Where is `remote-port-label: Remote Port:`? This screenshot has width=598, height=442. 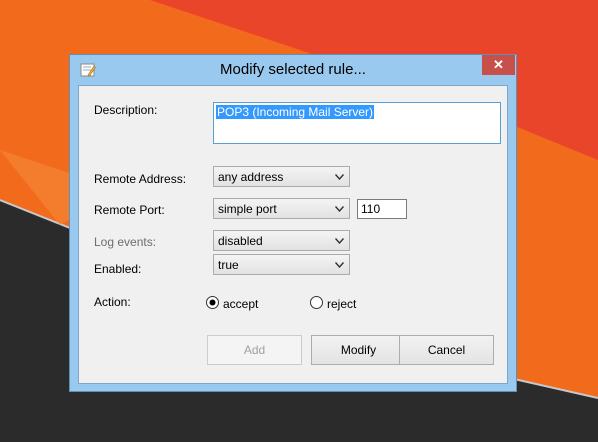 remote-port-label: Remote Port: is located at coordinates (129, 210).